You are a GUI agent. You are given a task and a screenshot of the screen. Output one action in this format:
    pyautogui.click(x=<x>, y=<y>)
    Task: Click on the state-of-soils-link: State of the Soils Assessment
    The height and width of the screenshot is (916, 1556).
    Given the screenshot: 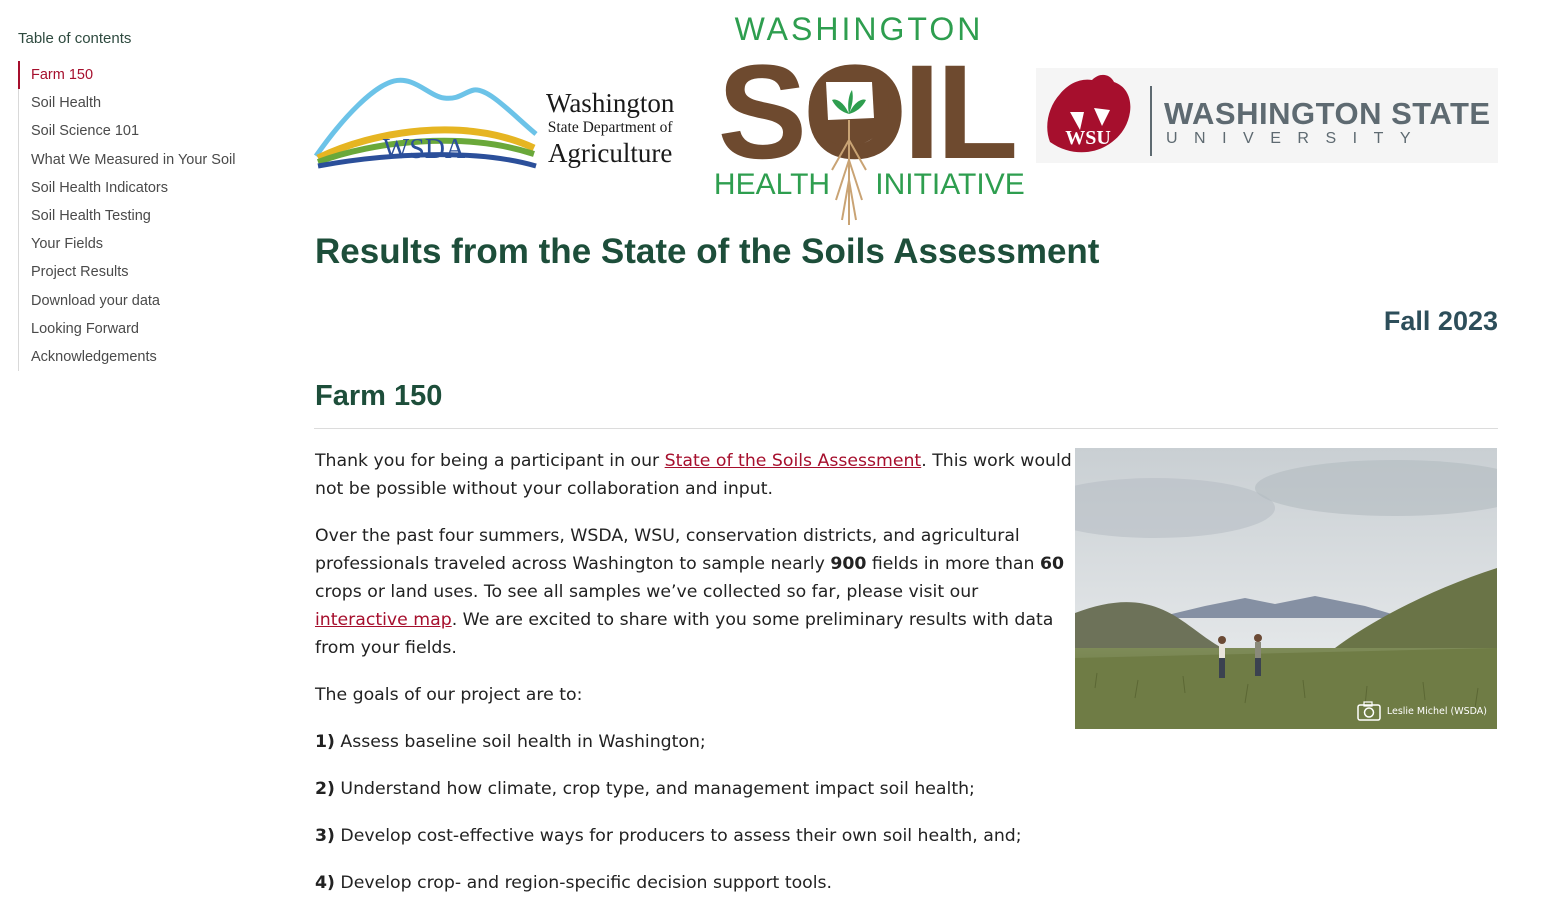 What is the action you would take?
    pyautogui.click(x=793, y=461)
    